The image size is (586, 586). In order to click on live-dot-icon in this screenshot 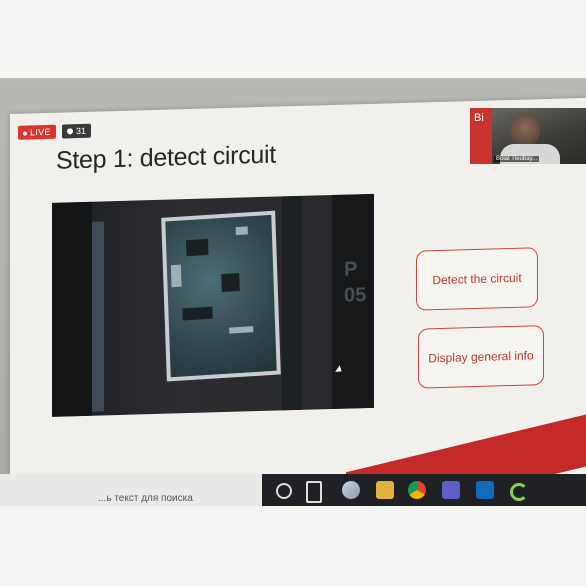, I will do `click(25, 133)`.